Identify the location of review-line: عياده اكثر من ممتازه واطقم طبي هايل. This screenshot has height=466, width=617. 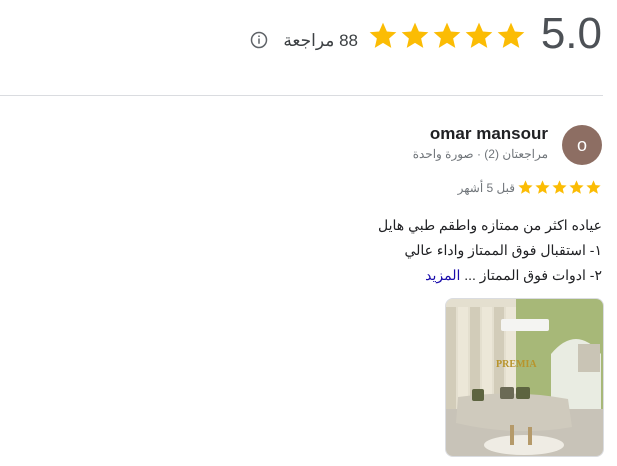
(490, 225).